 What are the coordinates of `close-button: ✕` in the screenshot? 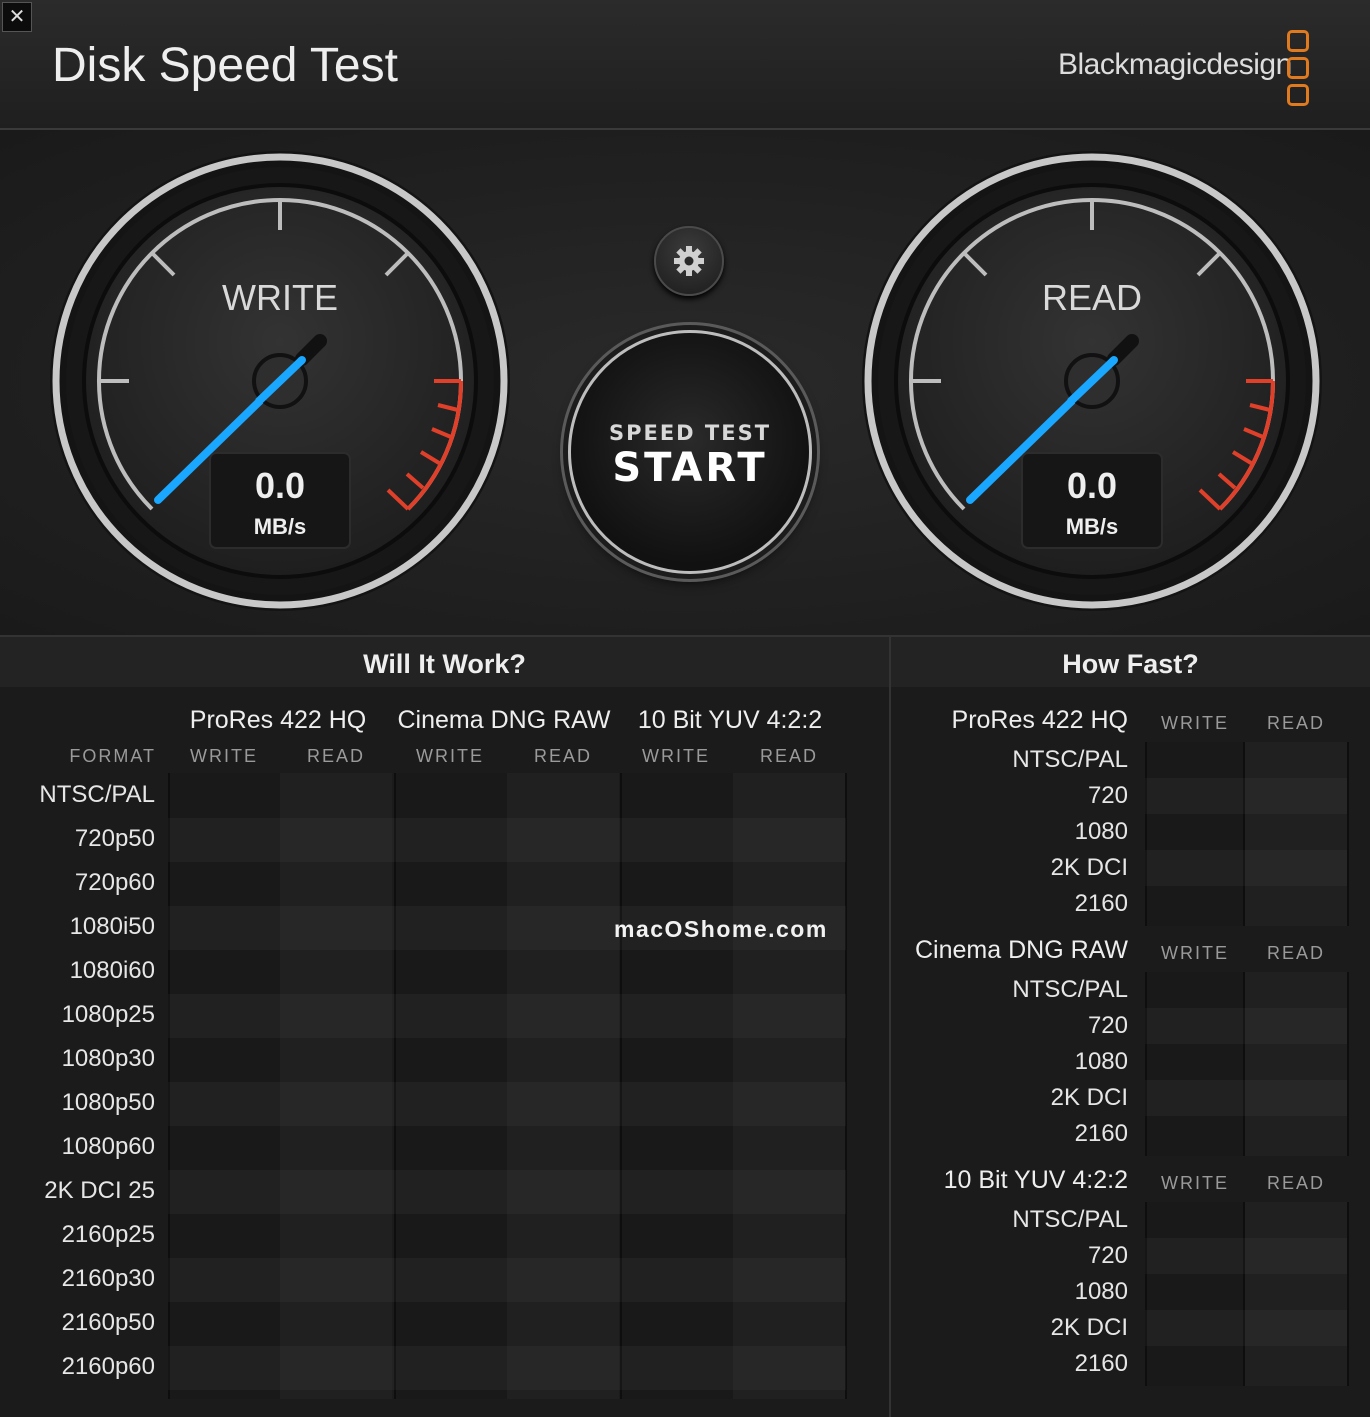 It's located at (17, 17).